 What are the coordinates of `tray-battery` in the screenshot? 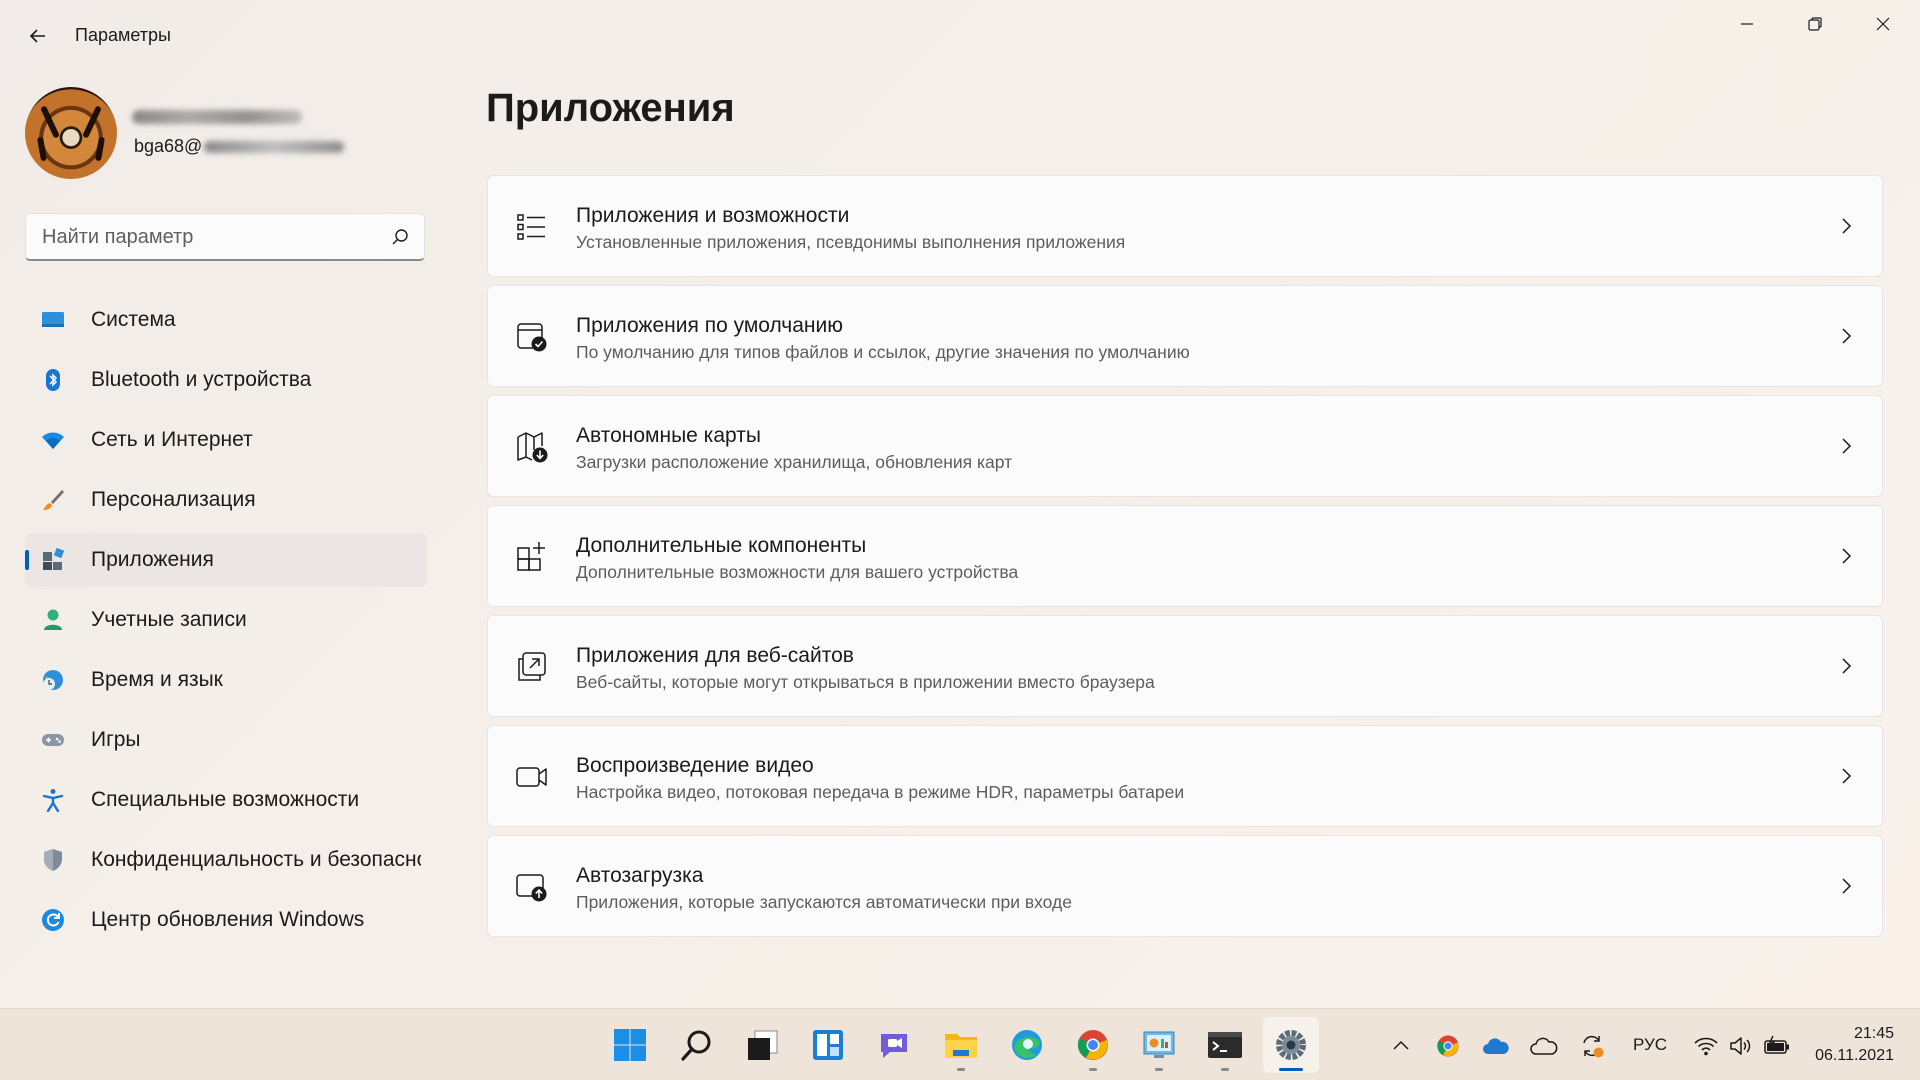 It's located at (1777, 1046).